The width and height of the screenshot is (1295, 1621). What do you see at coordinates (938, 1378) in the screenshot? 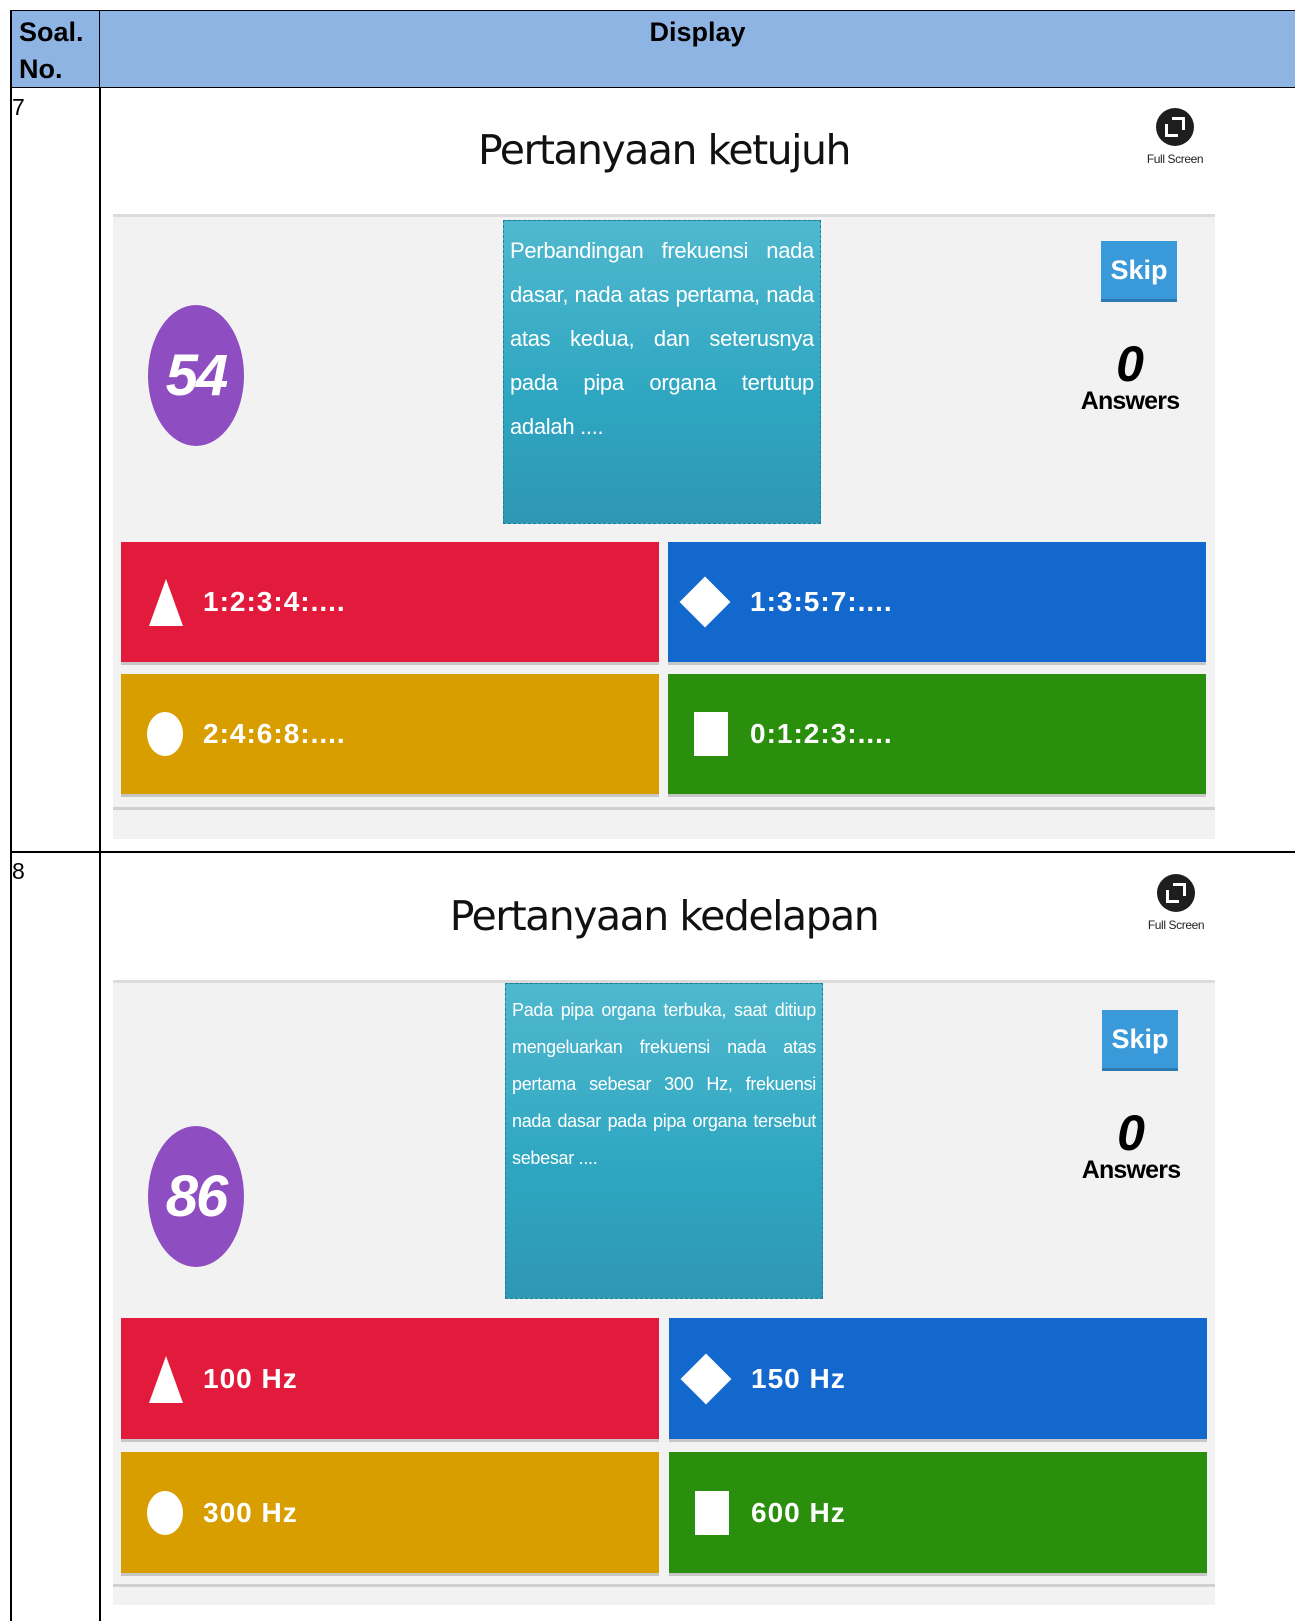
I see `answer-option-diamond: 150 Hz` at bounding box center [938, 1378].